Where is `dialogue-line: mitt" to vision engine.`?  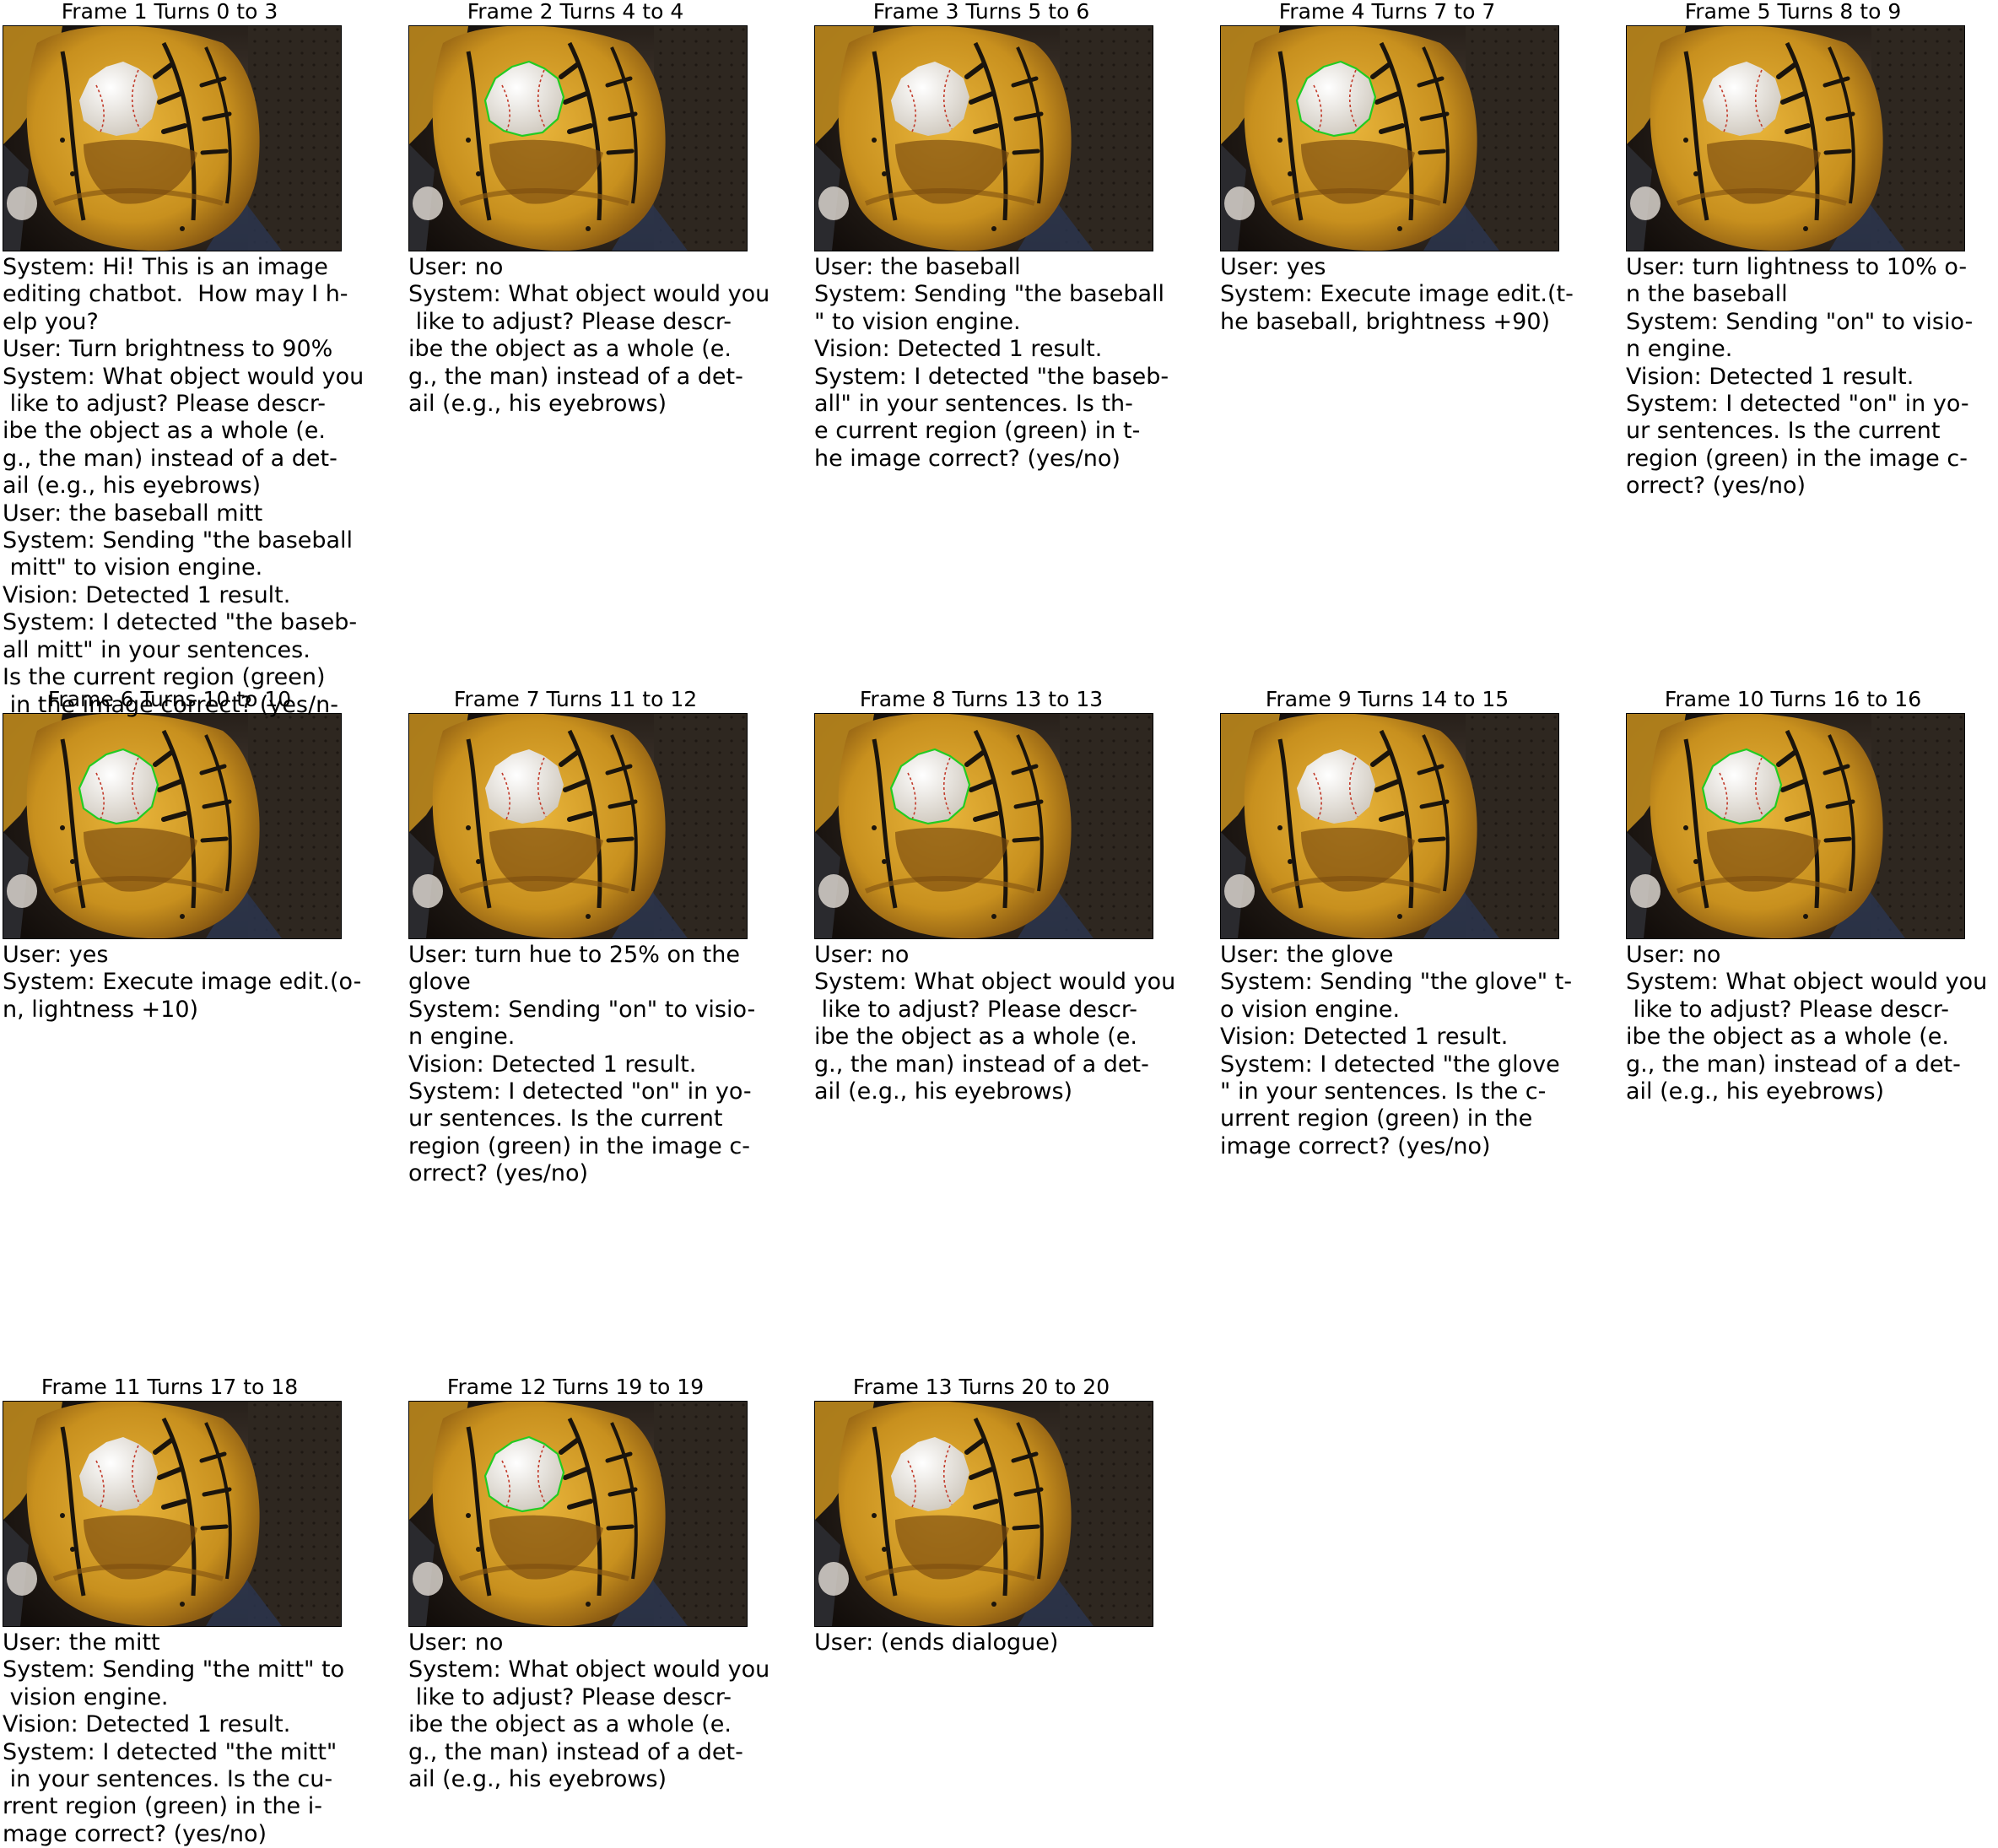
dialogue-line: mitt" to vision engine. is located at coordinates (133, 567).